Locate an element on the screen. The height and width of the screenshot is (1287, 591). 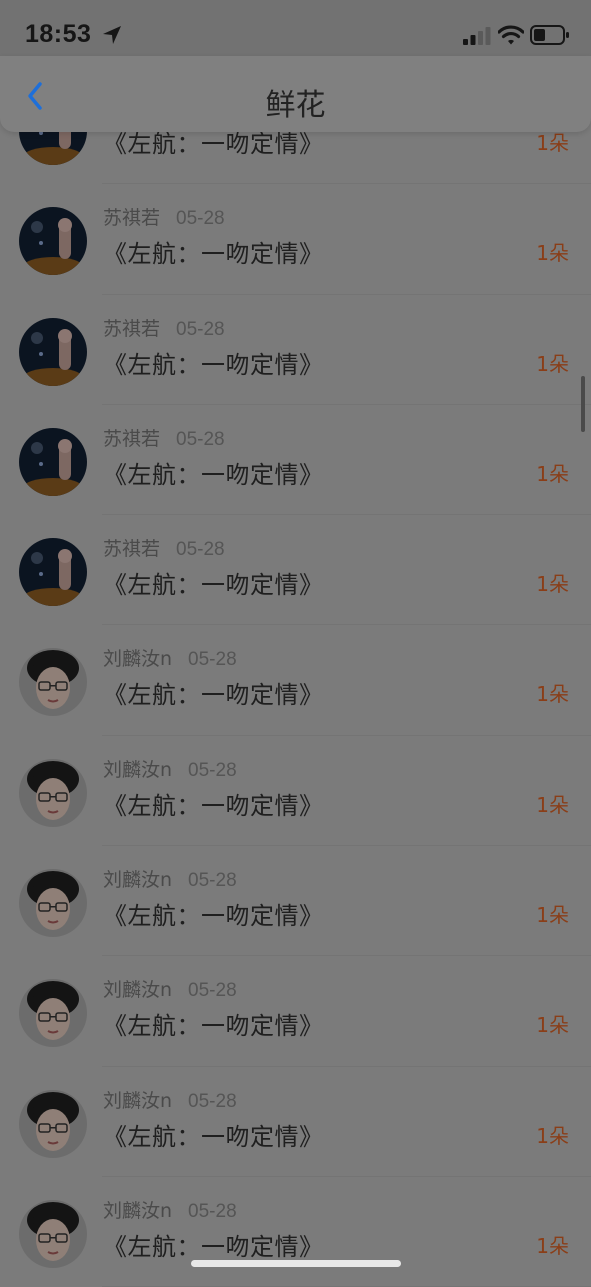
scrollbar is located at coordinates (583, 404).